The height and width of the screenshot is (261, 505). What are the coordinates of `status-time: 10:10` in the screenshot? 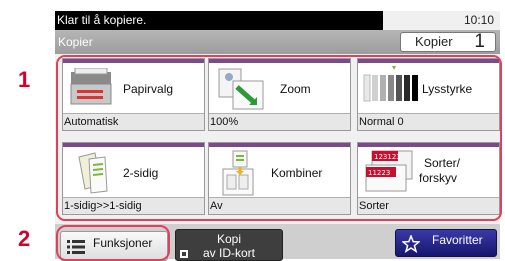 It's located at (478, 20).